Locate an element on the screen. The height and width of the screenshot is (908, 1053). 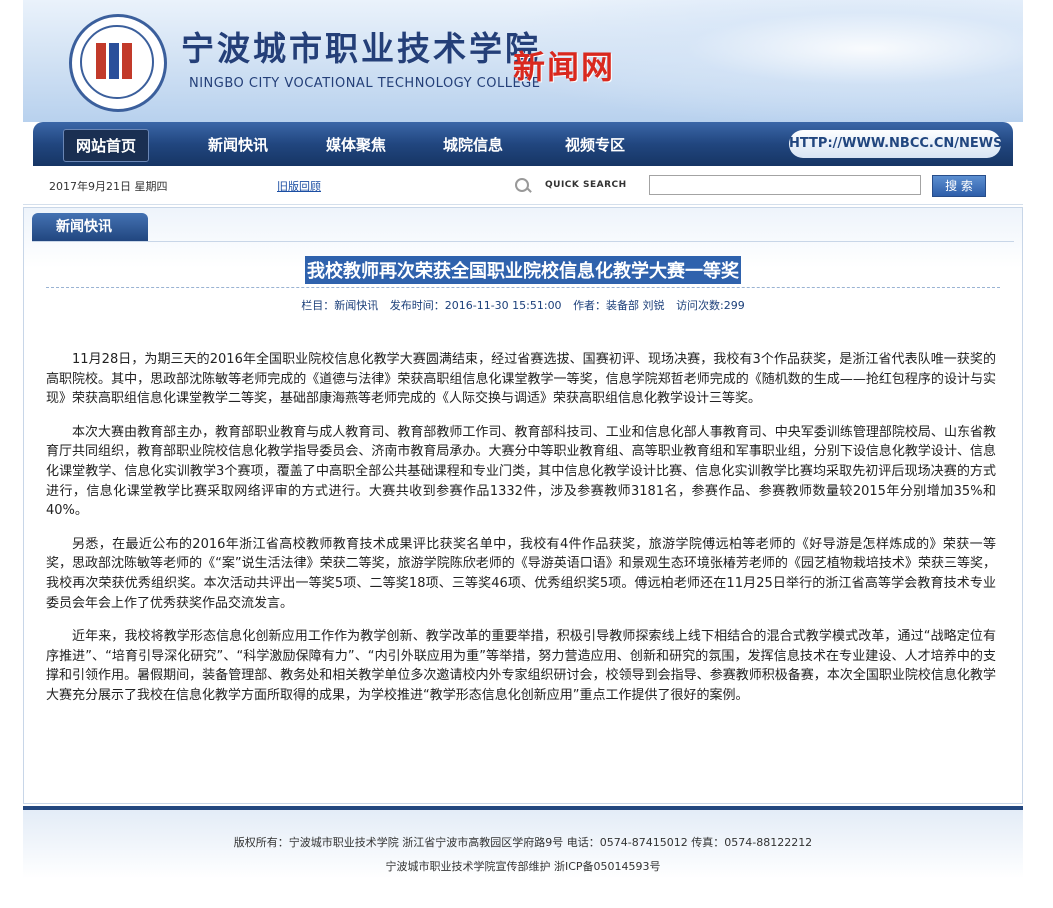
site-name: 新闻网 is located at coordinates (564, 67).